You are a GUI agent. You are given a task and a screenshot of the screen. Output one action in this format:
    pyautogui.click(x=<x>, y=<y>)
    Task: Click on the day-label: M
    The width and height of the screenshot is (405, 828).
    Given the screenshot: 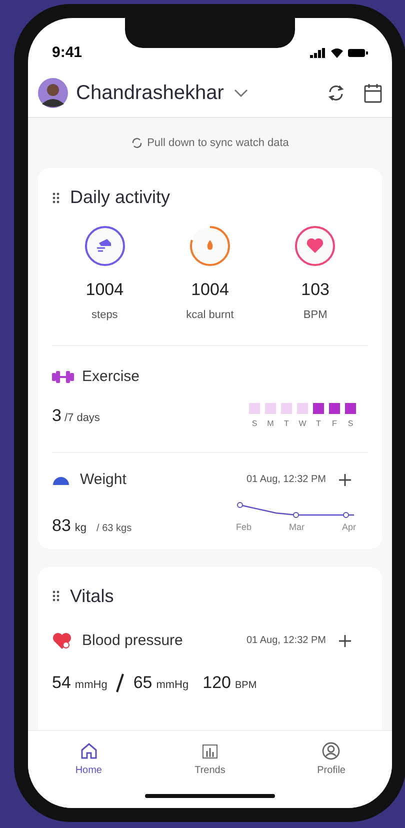 What is the action you would take?
    pyautogui.click(x=270, y=424)
    